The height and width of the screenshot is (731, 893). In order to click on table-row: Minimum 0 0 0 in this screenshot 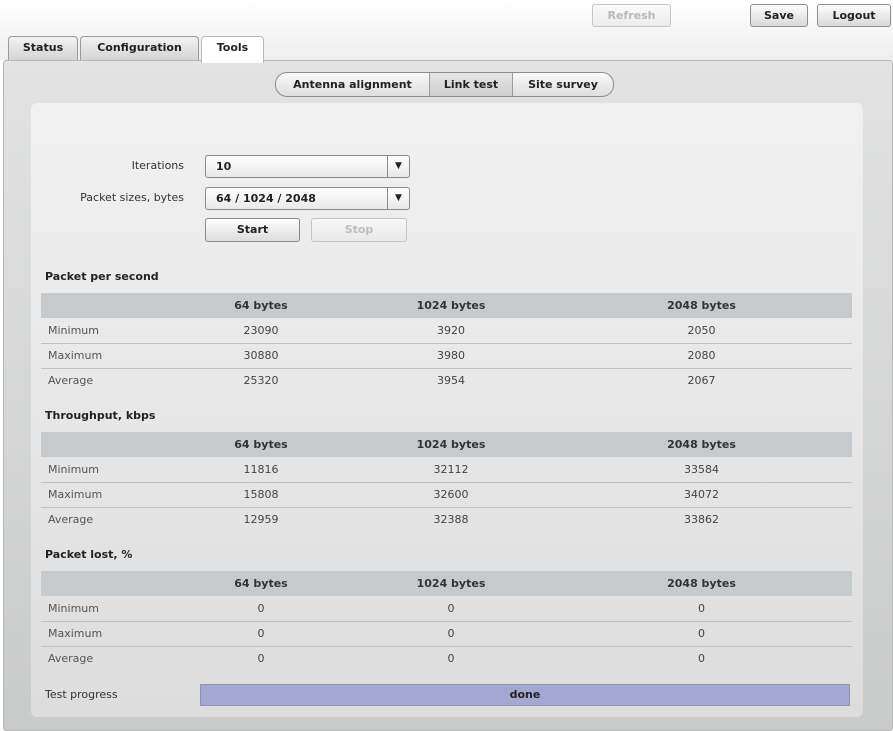, I will do `click(446, 609)`.